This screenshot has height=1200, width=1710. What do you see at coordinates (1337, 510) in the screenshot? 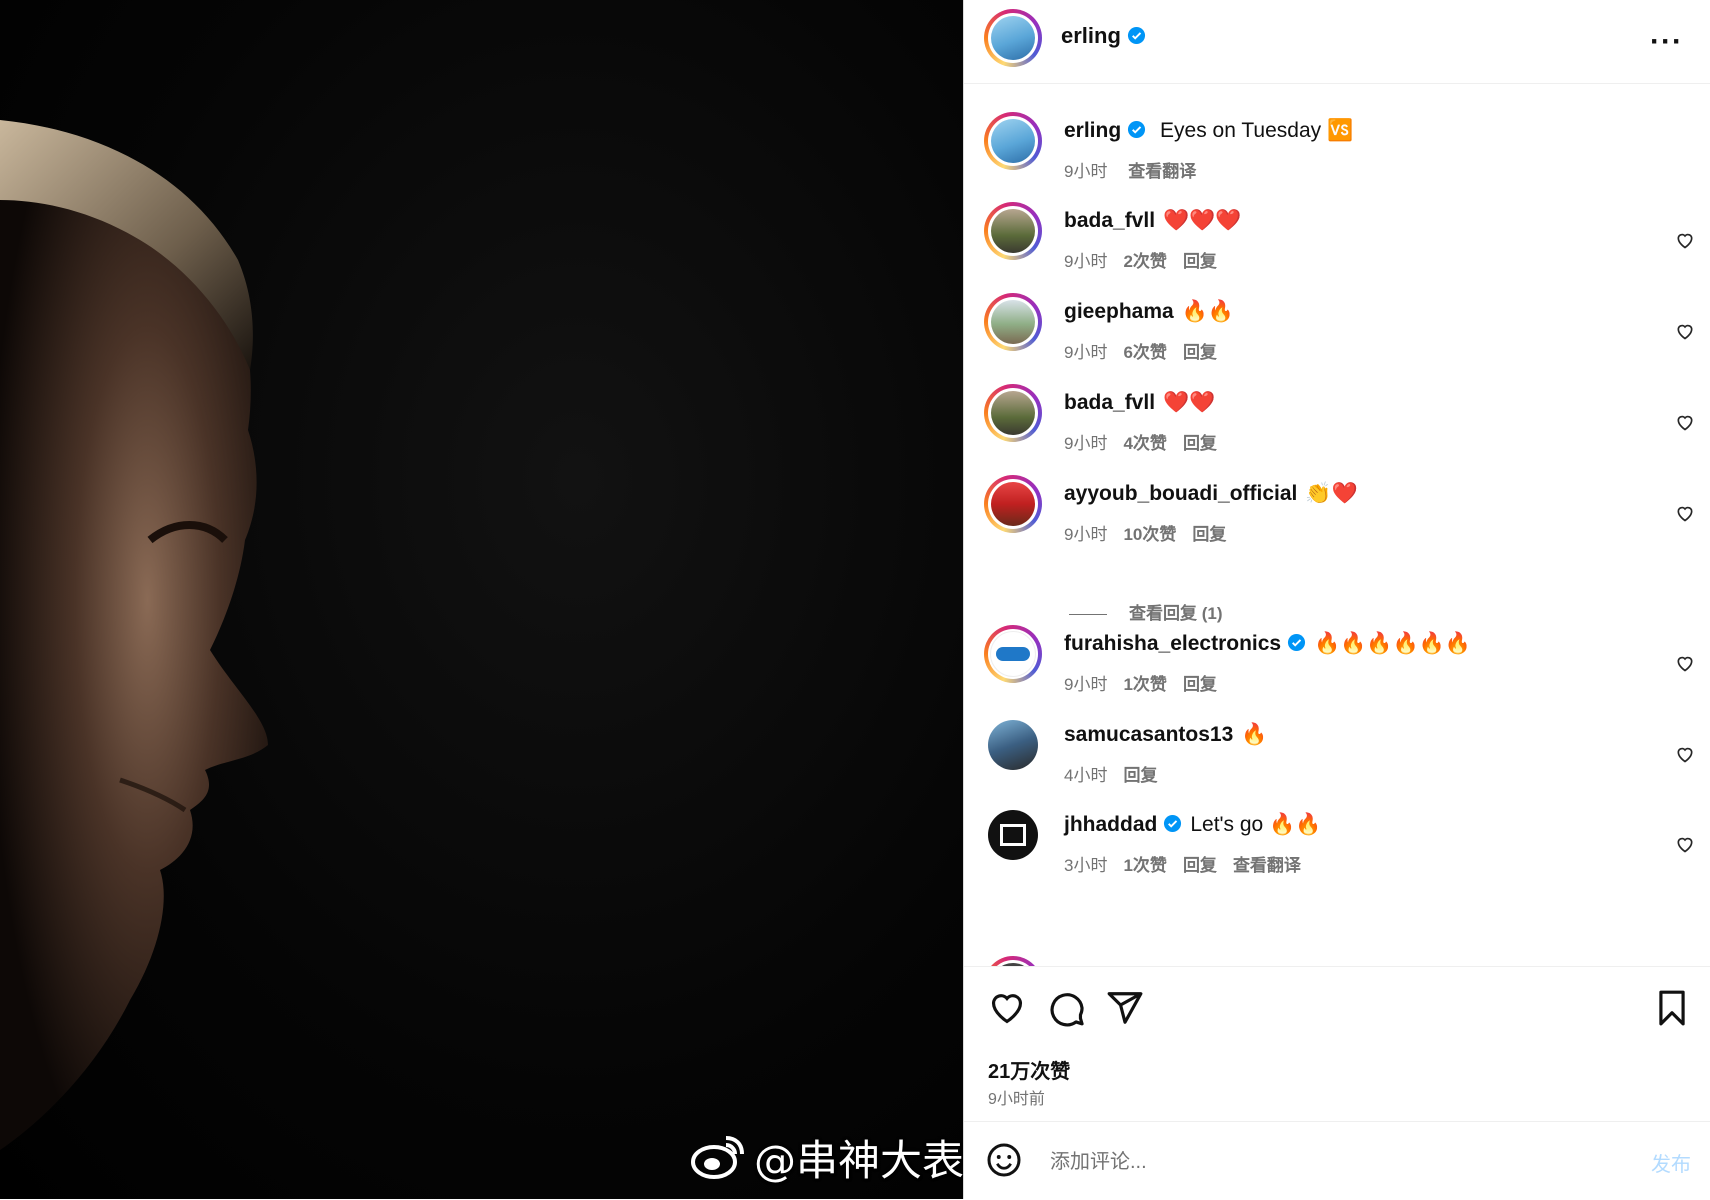
I see `comment-item: ayyoub_bouadi_official 👏❤️ 9小时 10次赞 回复` at bounding box center [1337, 510].